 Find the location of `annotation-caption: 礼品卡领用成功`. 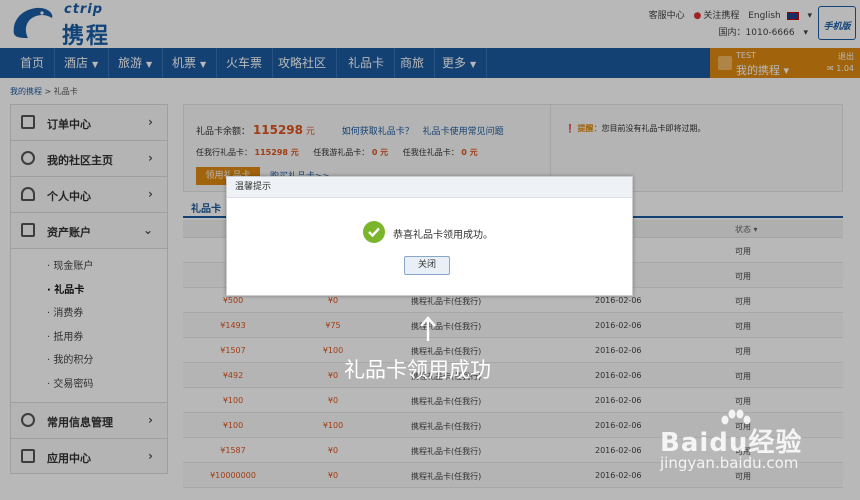

annotation-caption: 礼品卡领用成功 is located at coordinates (417, 370).